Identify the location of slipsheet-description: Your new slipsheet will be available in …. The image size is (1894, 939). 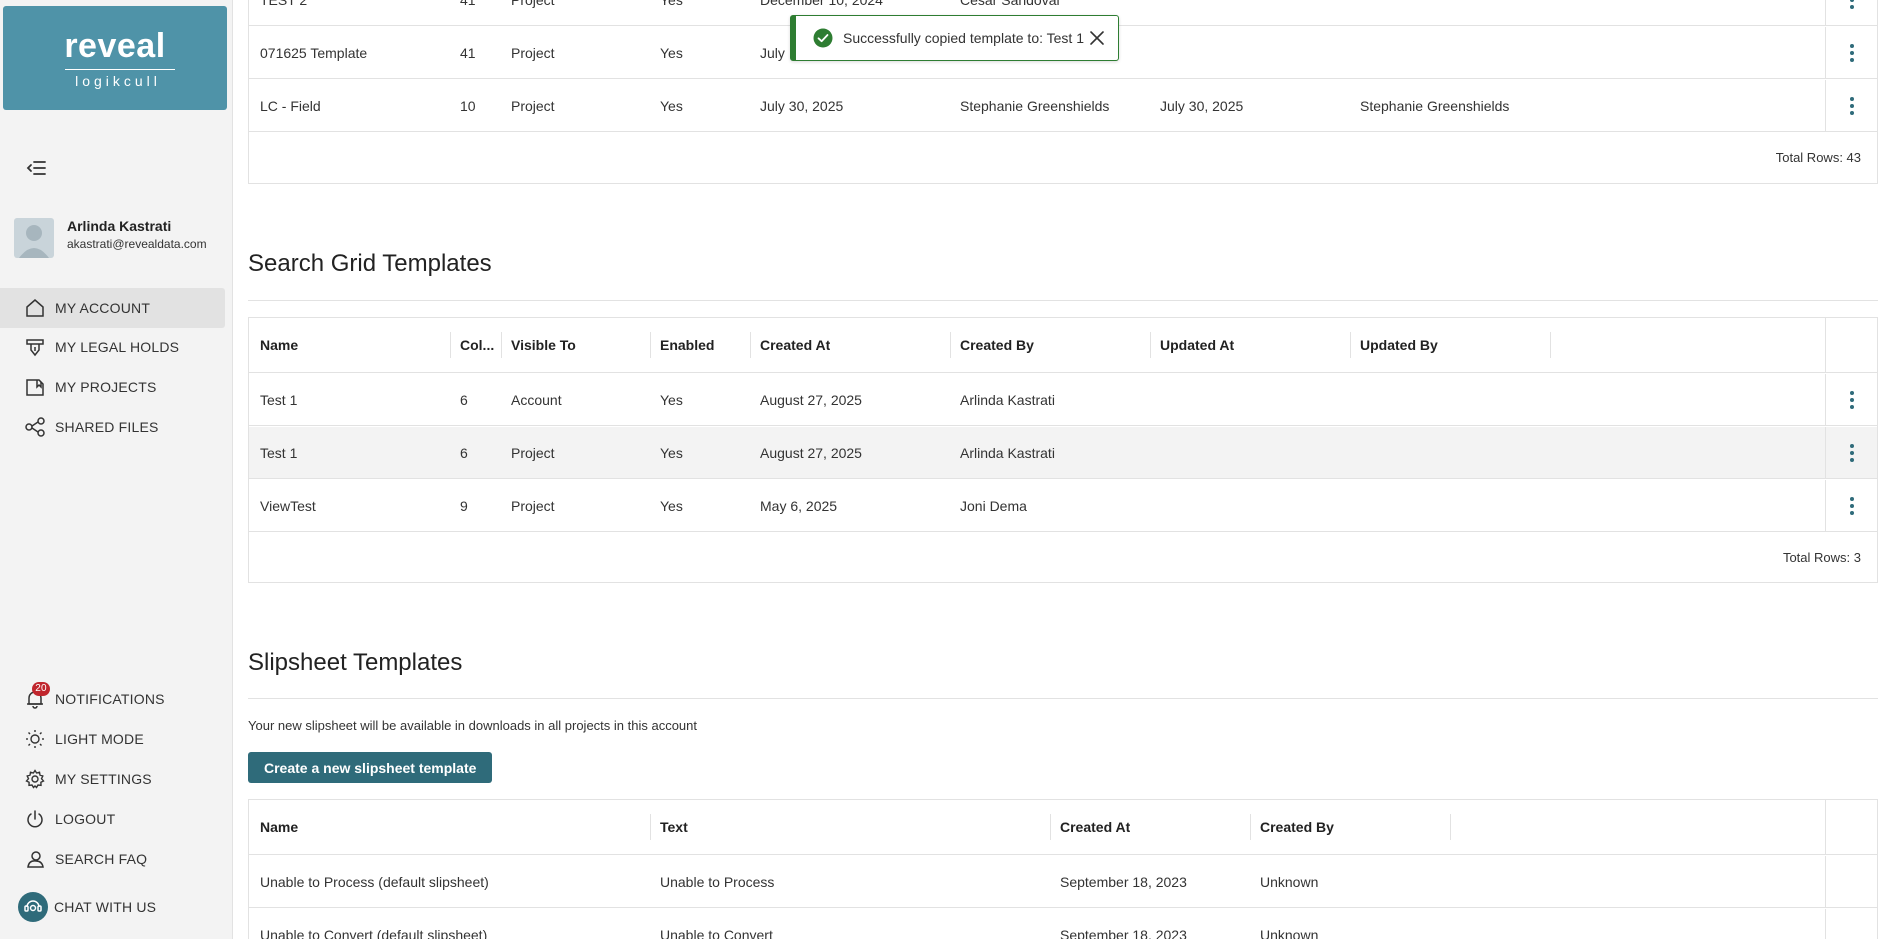
(473, 725).